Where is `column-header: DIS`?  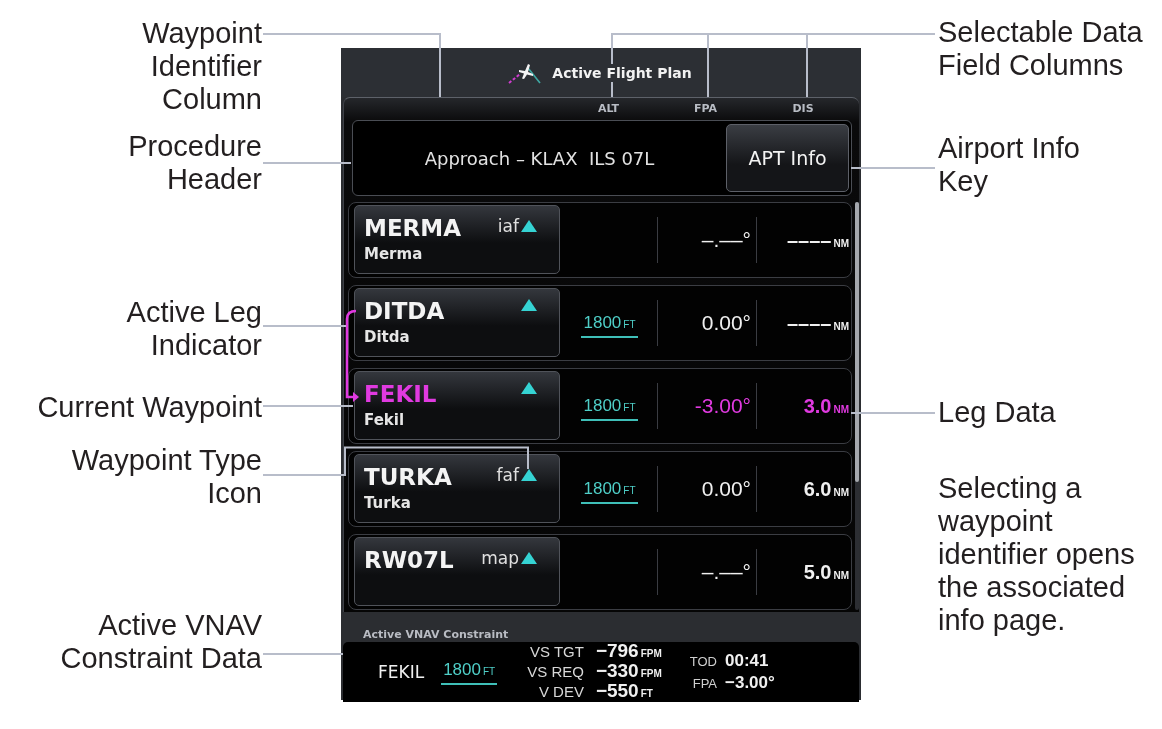 column-header: DIS is located at coordinates (803, 109).